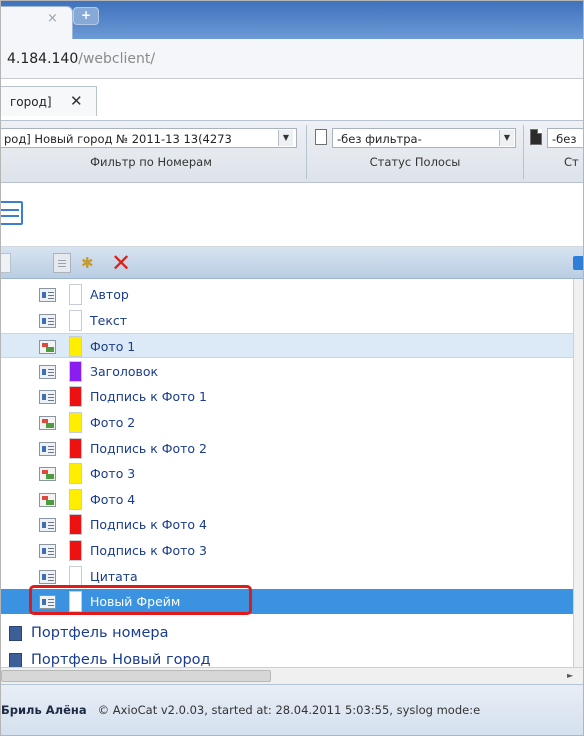 Image resolution: width=584 pixels, height=736 pixels. I want to click on tree-item-label: Текст, so click(109, 320).